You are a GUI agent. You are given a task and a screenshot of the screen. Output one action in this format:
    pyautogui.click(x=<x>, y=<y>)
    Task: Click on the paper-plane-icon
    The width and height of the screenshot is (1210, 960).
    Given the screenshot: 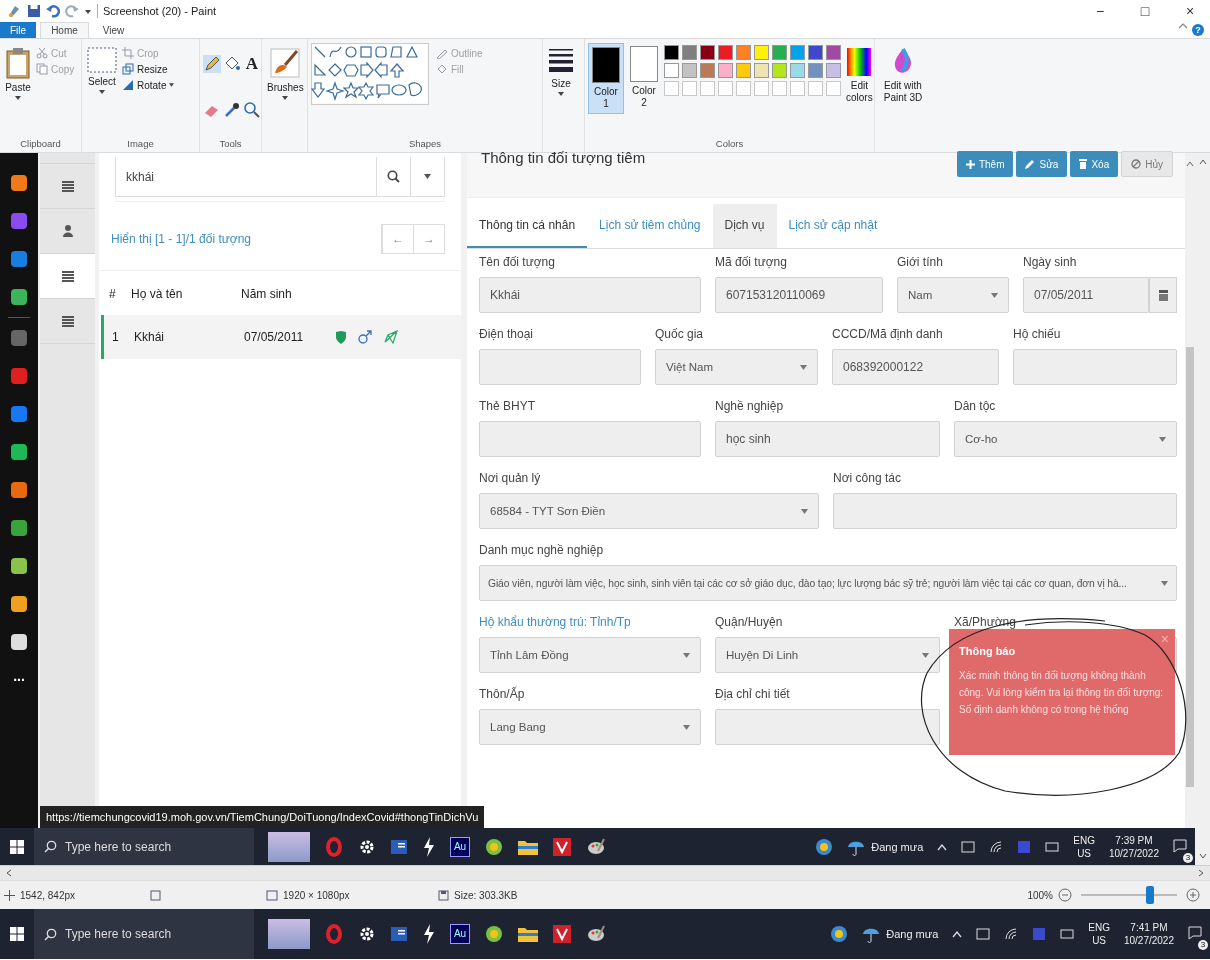 What is the action you would take?
    pyautogui.click(x=391, y=337)
    